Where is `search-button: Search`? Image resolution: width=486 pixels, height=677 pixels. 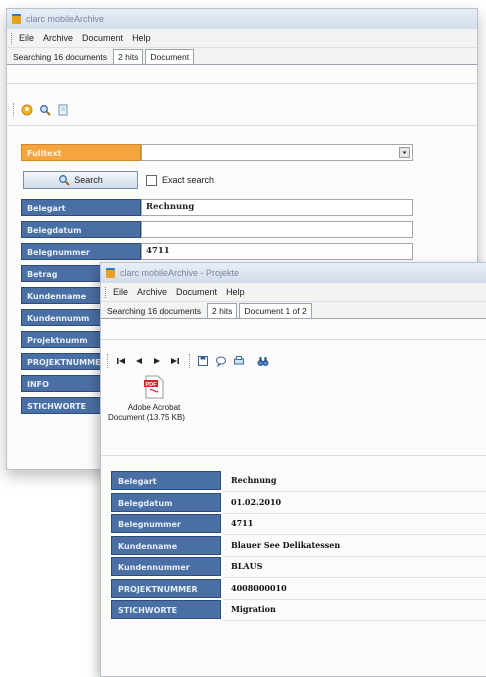
search-button: Search is located at coordinates (80, 180).